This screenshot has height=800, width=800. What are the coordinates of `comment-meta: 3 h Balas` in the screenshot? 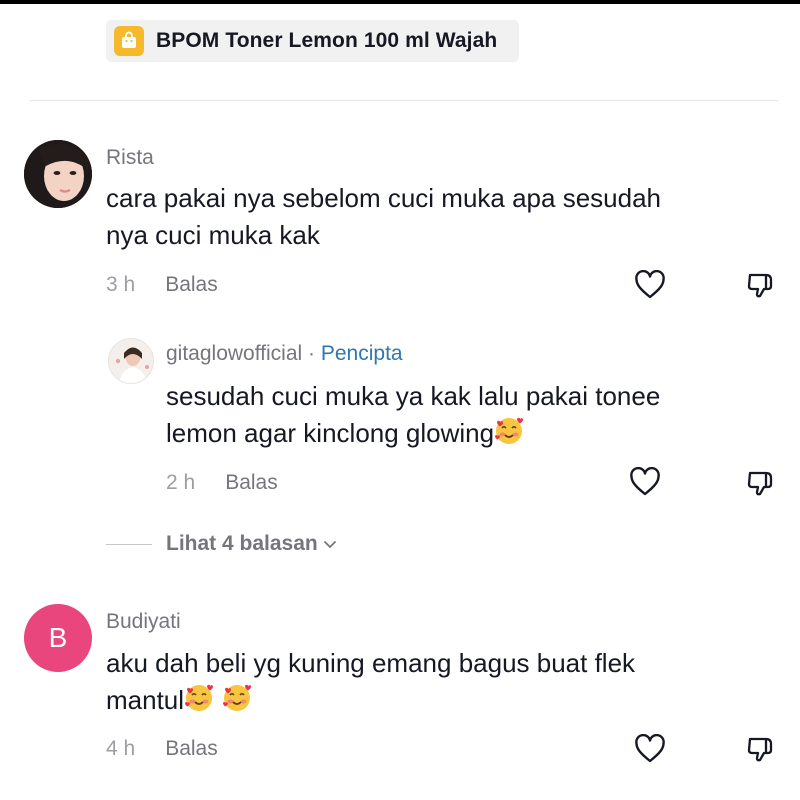 It's located at (162, 285).